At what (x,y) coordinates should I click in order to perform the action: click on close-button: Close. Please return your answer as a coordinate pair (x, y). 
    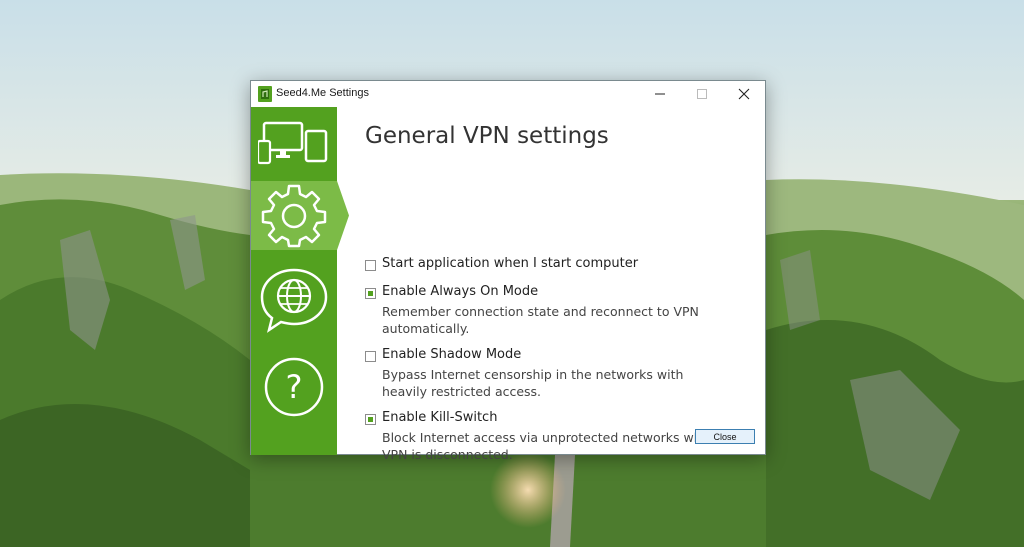
    Looking at the image, I should click on (725, 436).